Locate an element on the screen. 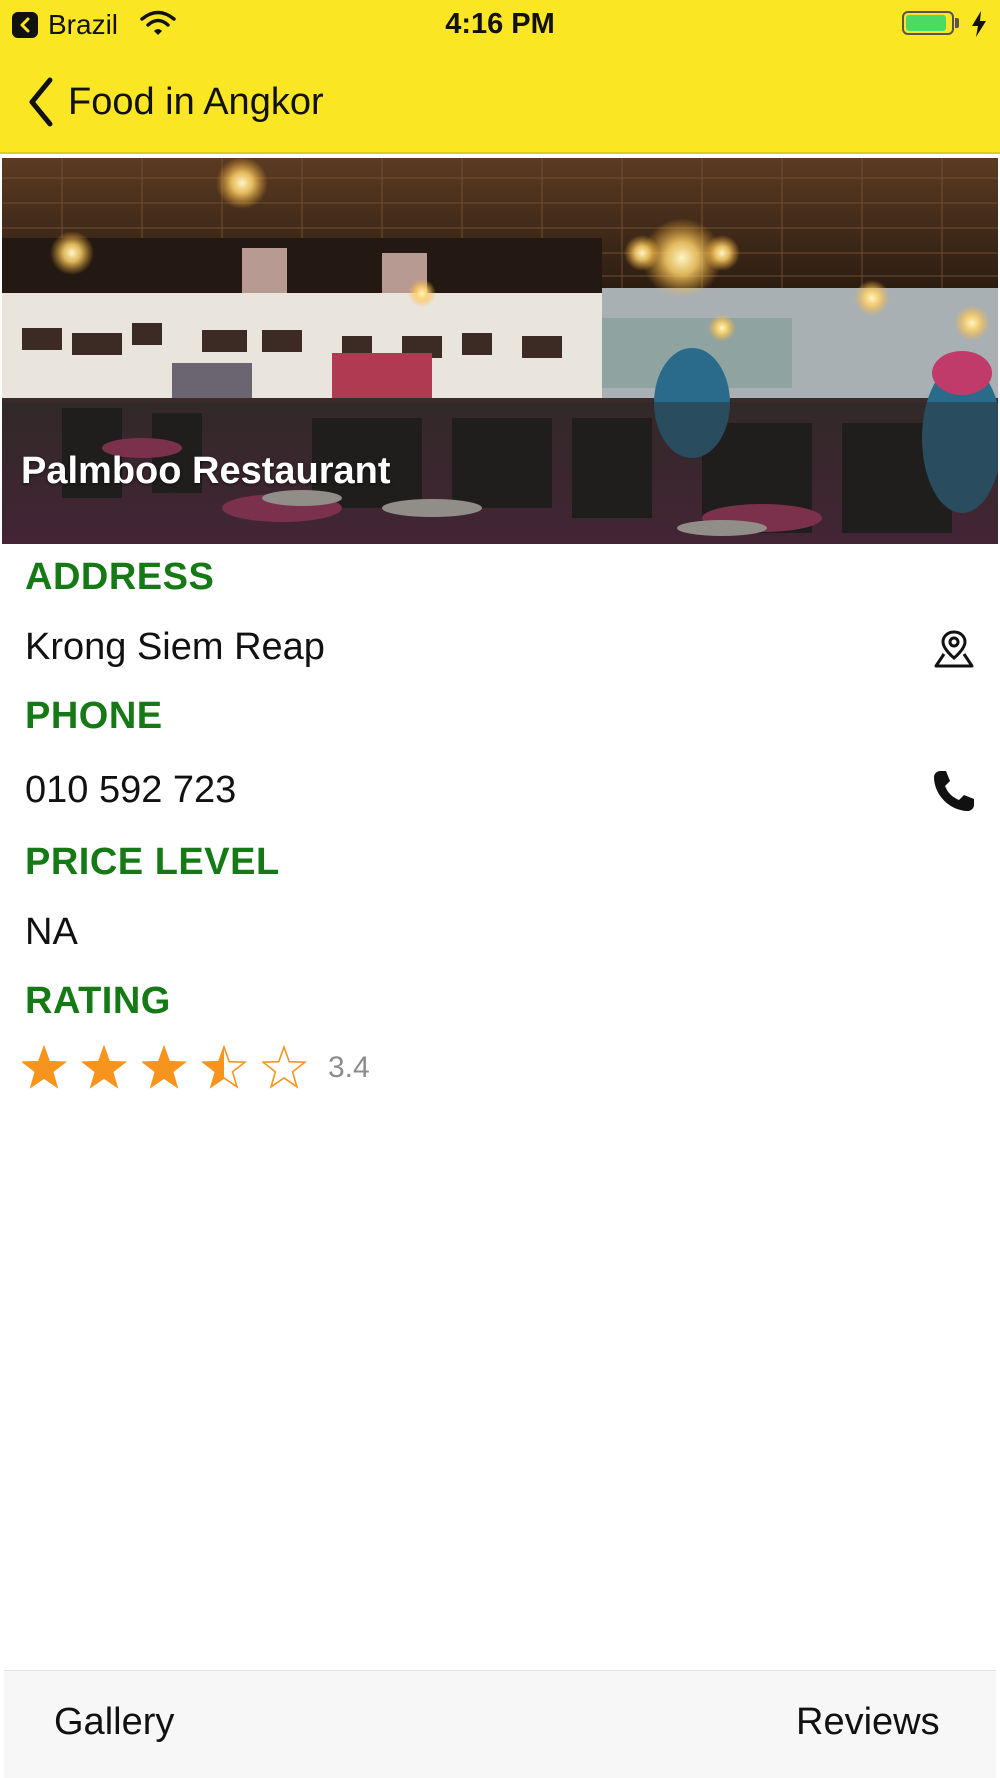 The width and height of the screenshot is (1000, 1778). battery-icon is located at coordinates (928, 23).